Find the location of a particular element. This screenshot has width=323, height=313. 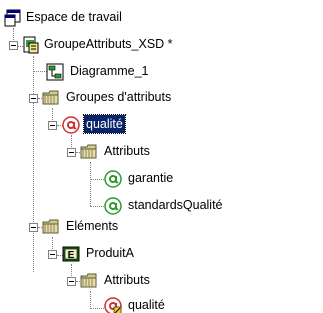

tree-node-attribute-standards-qualite: standardsQualité is located at coordinates (204, 206).